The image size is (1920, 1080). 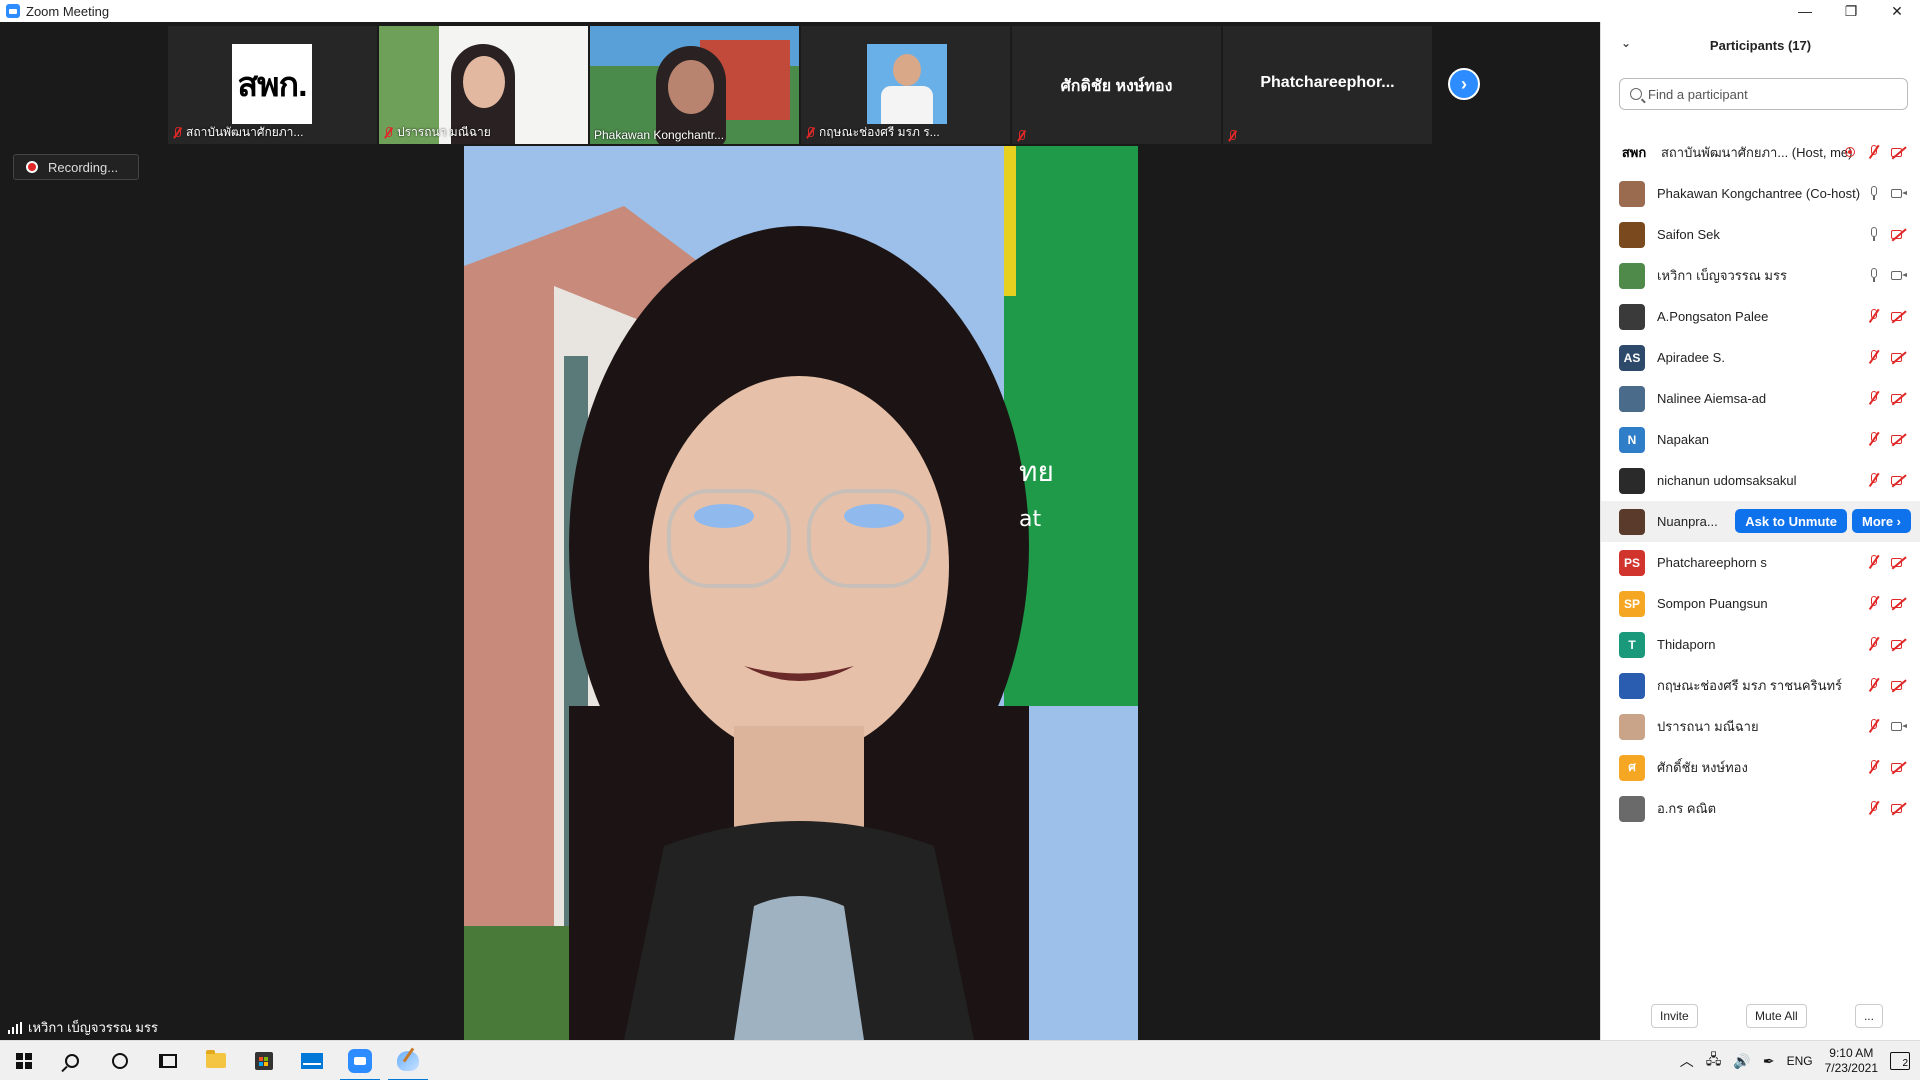 I want to click on task-view-button, so click(x=168, y=1060).